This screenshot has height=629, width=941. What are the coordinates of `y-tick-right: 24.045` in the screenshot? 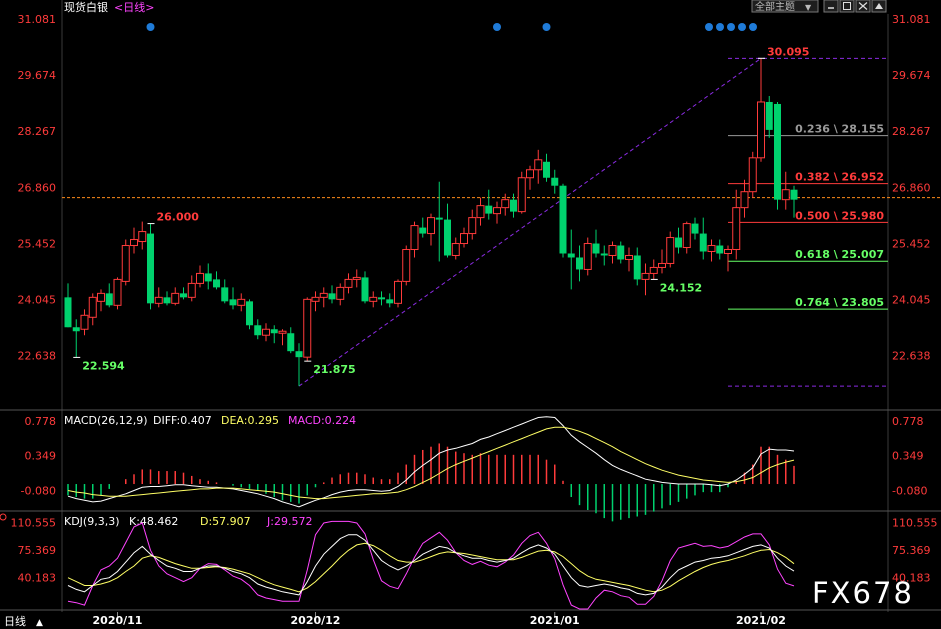 It's located at (911, 300).